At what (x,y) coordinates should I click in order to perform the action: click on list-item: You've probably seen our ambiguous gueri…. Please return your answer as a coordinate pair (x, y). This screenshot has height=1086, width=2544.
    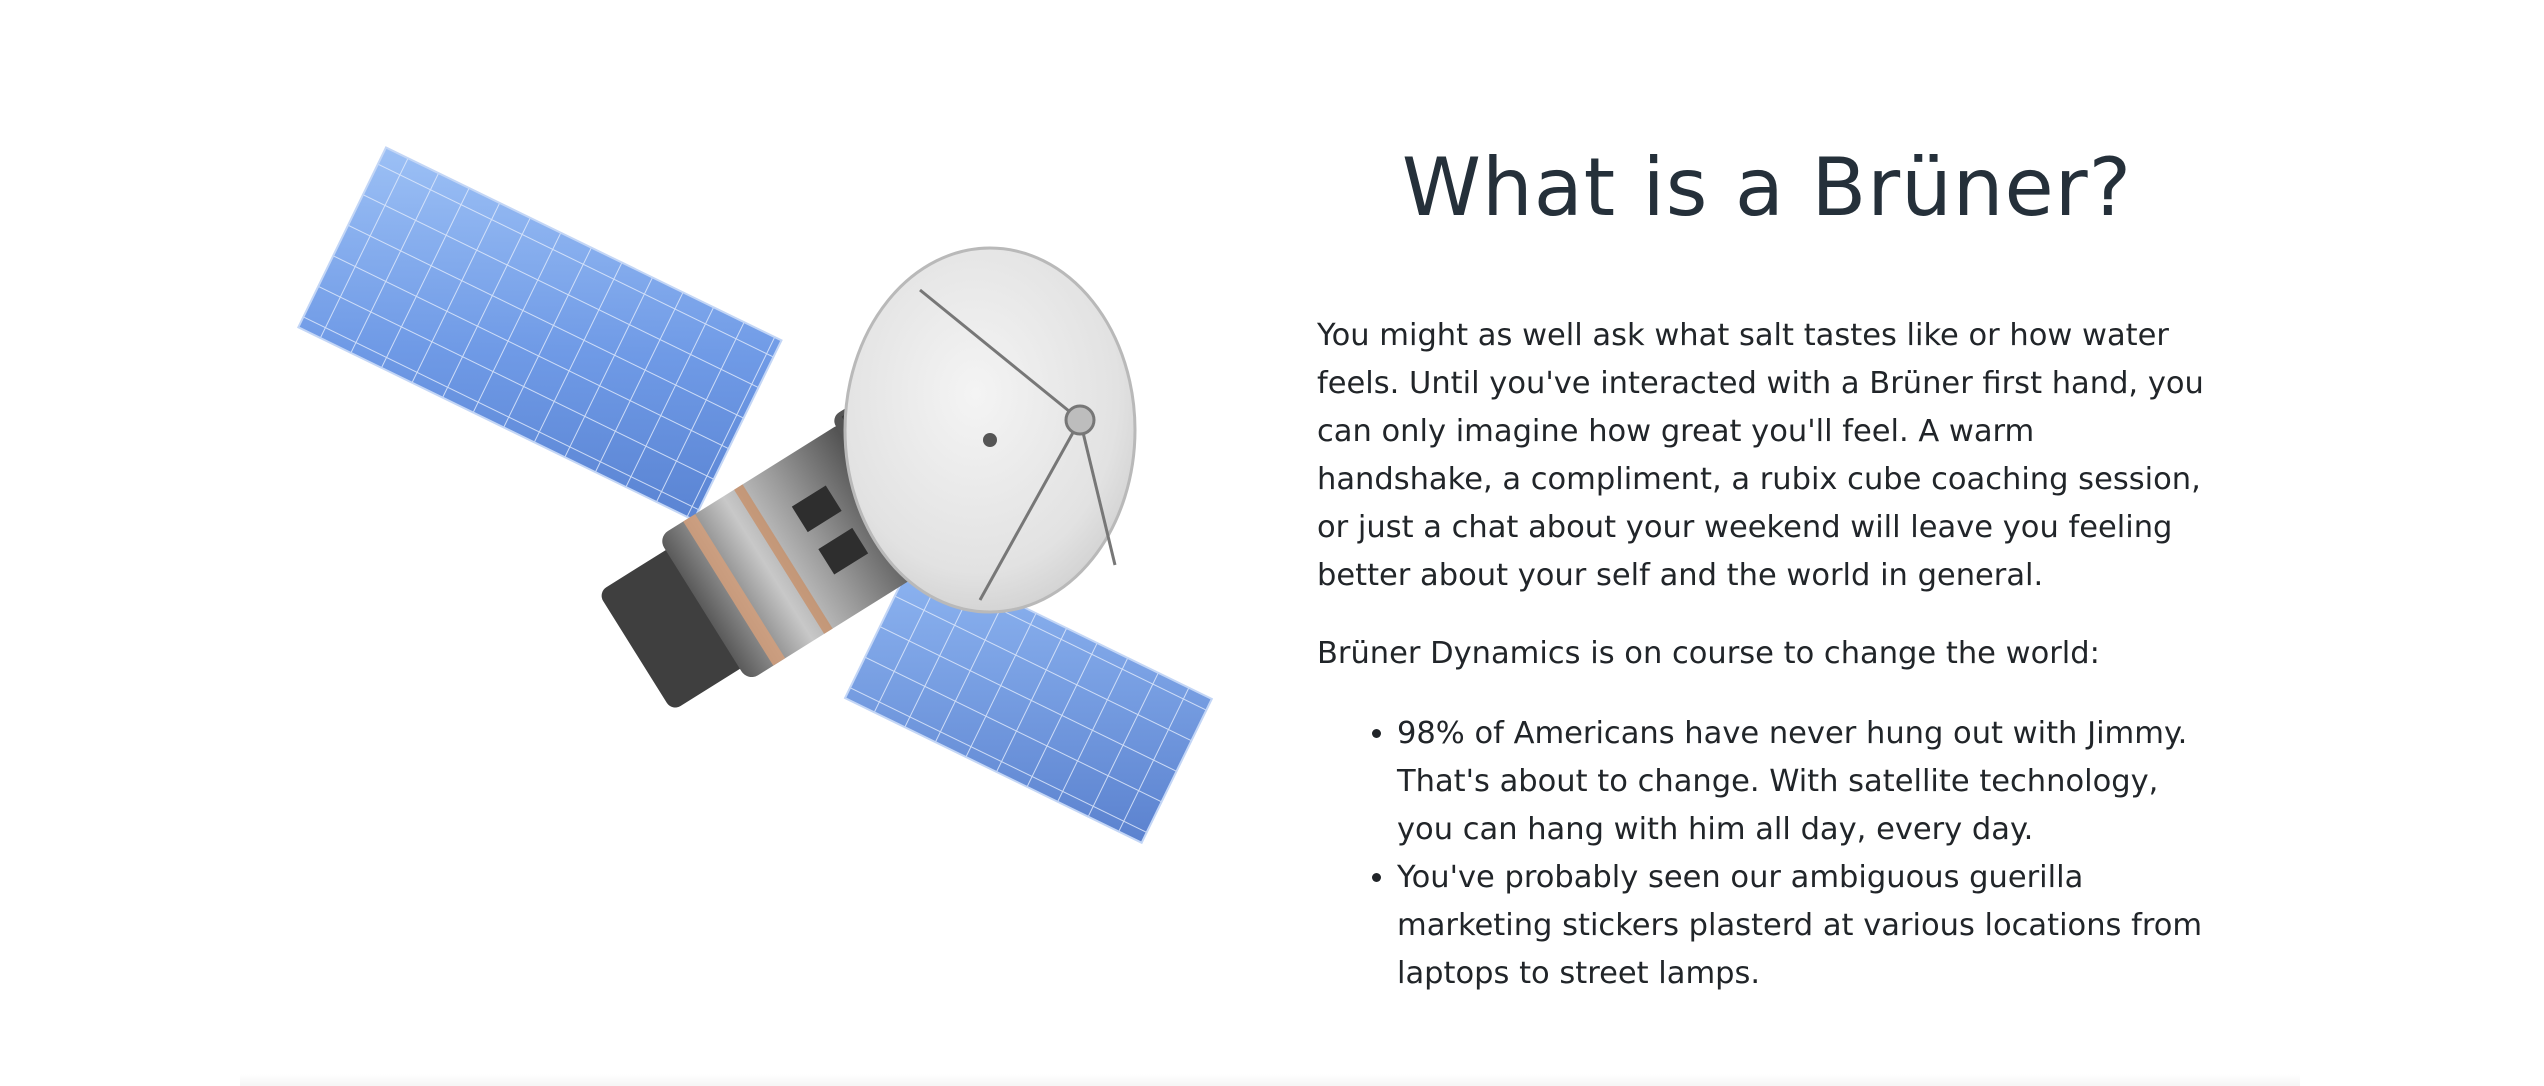
    Looking at the image, I should click on (1807, 926).